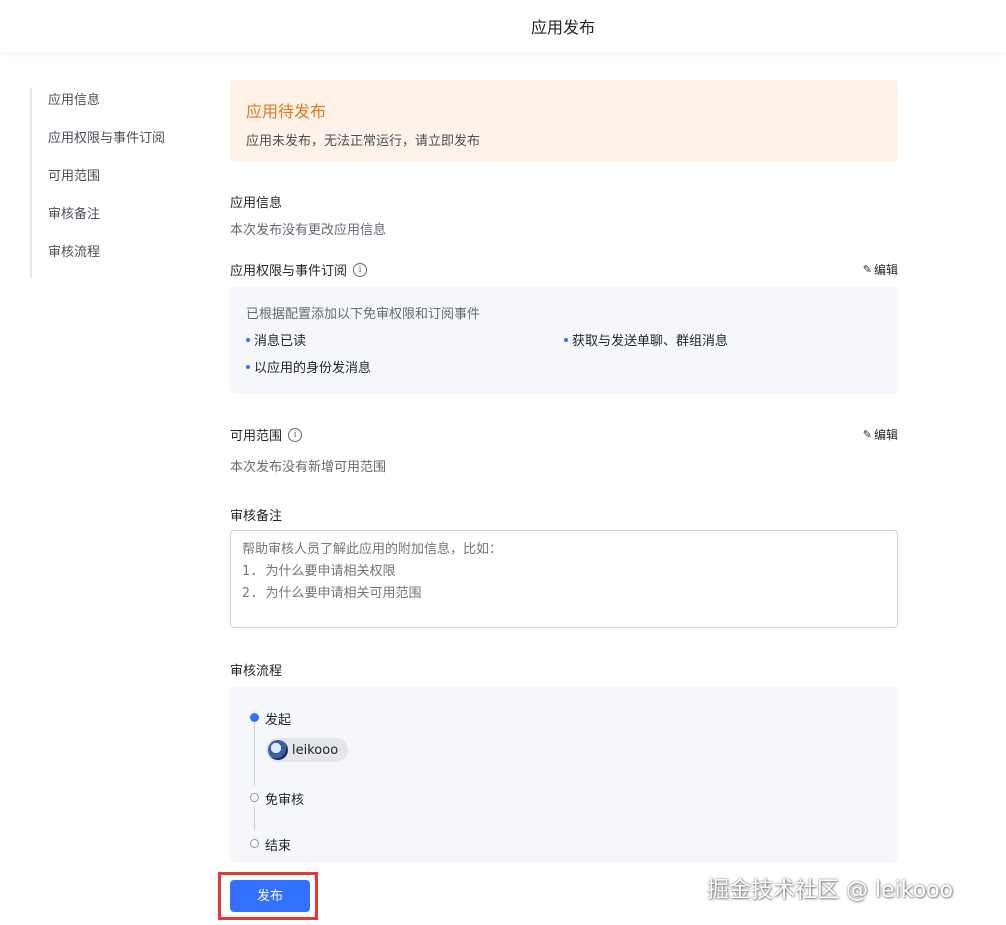 The image size is (1006, 925). What do you see at coordinates (98, 221) in the screenshot?
I see `nav-item-review-note: 审核备注` at bounding box center [98, 221].